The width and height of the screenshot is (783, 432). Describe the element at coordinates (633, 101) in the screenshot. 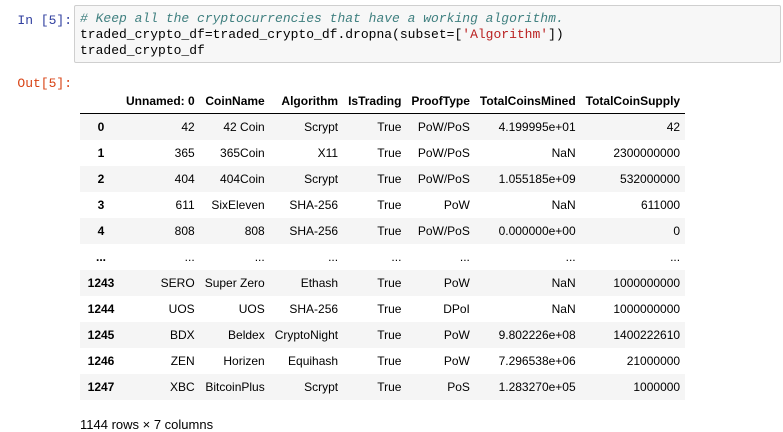

I see `column-header: TotalCoinSupply` at that location.